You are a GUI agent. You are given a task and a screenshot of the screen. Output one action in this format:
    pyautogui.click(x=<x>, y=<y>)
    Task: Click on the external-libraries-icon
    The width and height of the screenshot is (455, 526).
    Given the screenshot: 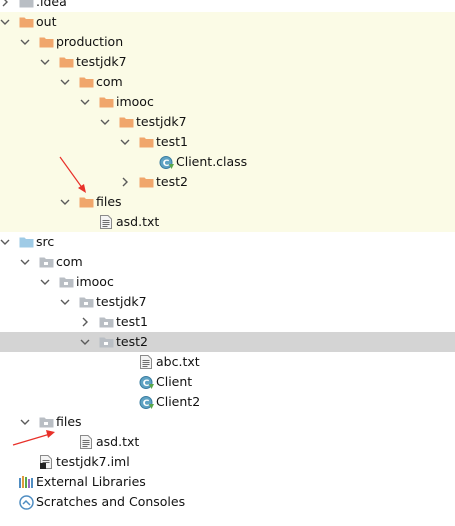 What is the action you would take?
    pyautogui.click(x=26, y=482)
    